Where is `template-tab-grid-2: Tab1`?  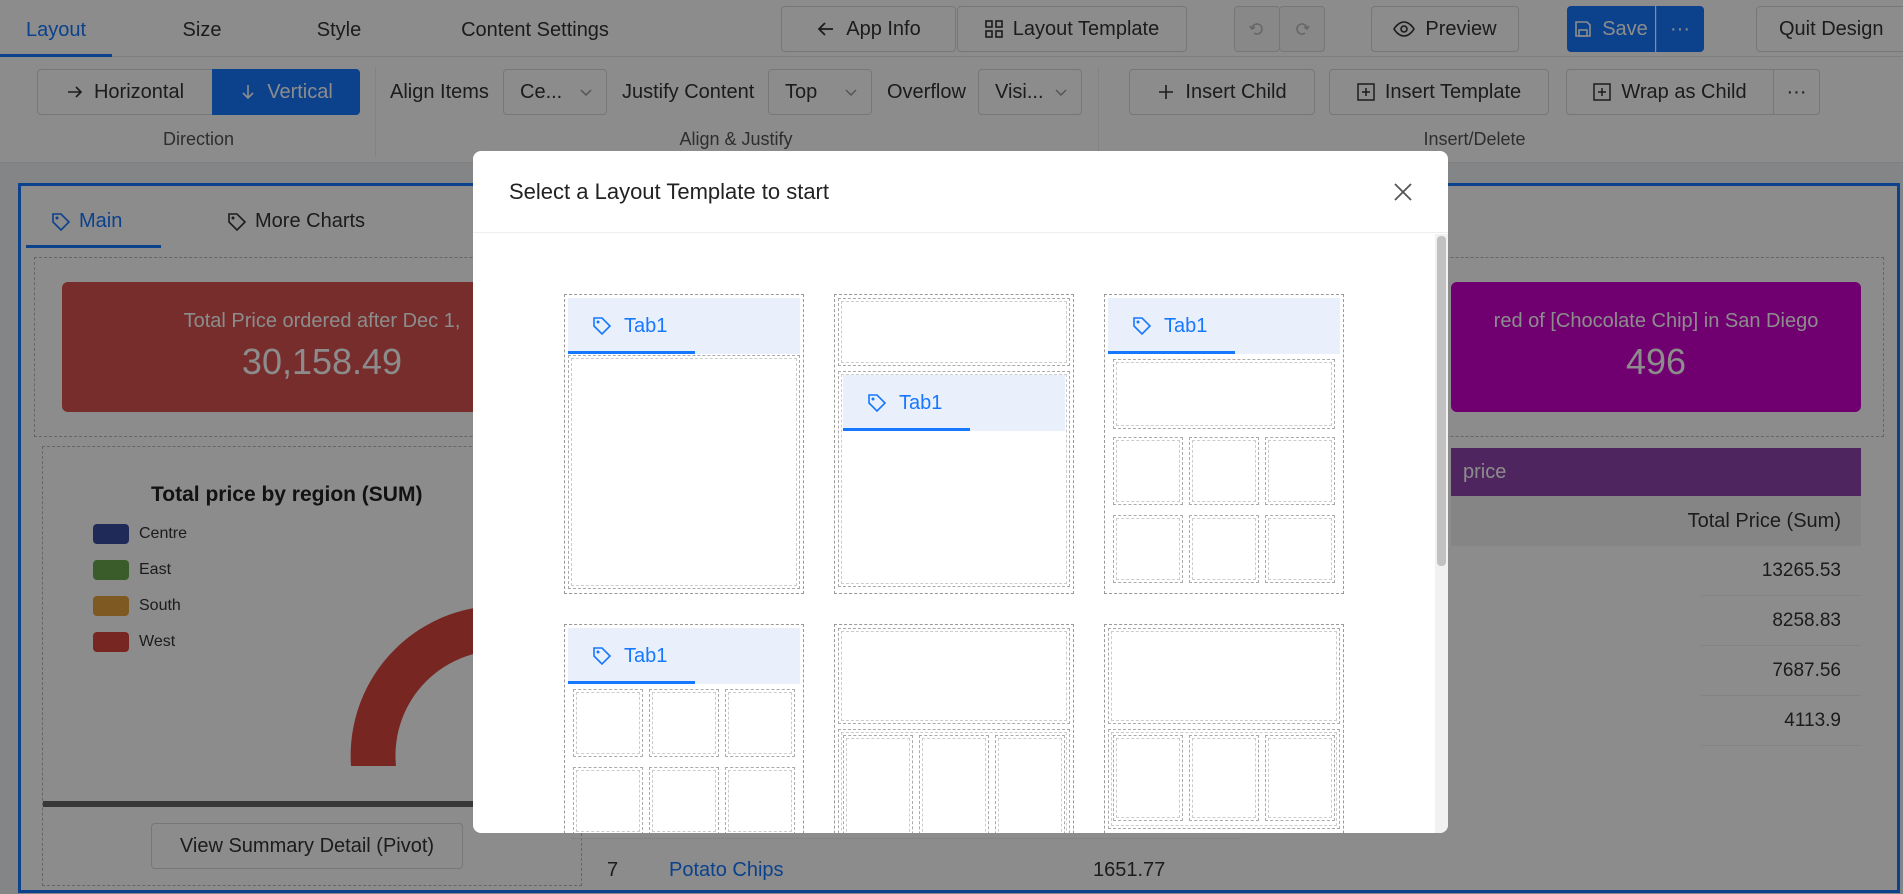
template-tab-grid-2: Tab1 is located at coordinates (684, 728).